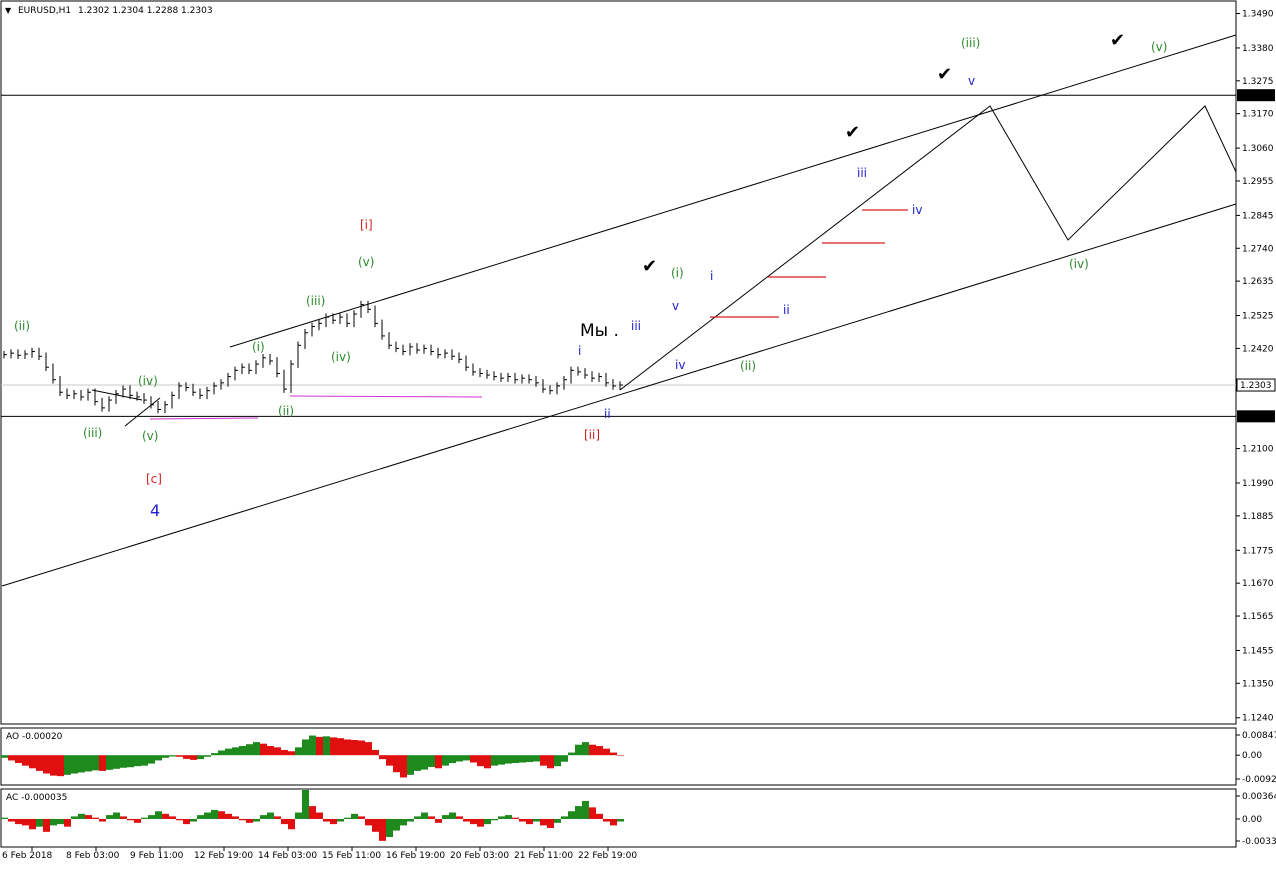 The image size is (1276, 870). What do you see at coordinates (36, 798) in the screenshot?
I see `ac-title: AC -0.000035` at bounding box center [36, 798].